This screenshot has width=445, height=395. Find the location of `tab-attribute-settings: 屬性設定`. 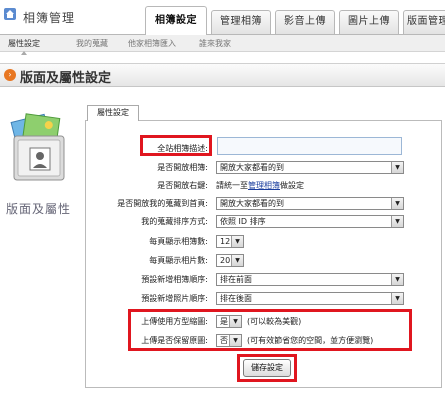

tab-attribute-settings: 屬性設定 is located at coordinates (113, 113).